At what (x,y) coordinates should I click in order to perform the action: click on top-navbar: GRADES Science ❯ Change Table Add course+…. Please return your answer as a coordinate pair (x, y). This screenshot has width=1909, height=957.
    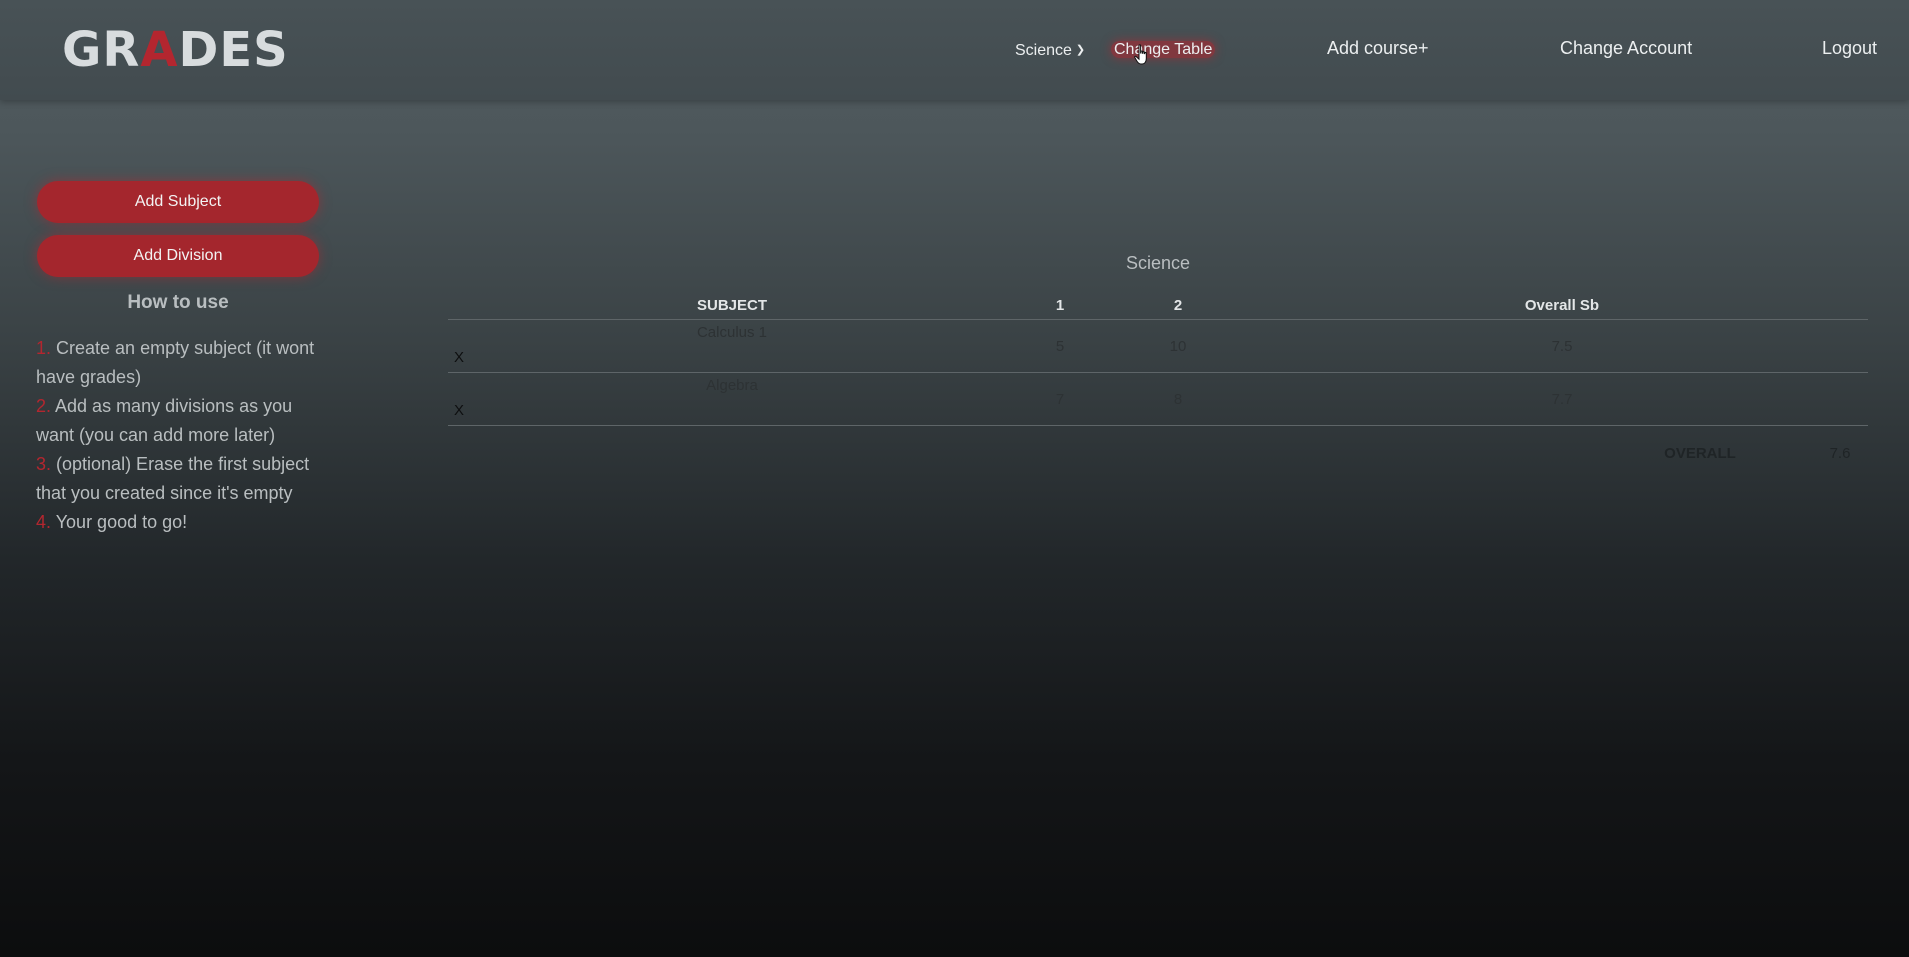
    Looking at the image, I should click on (954, 50).